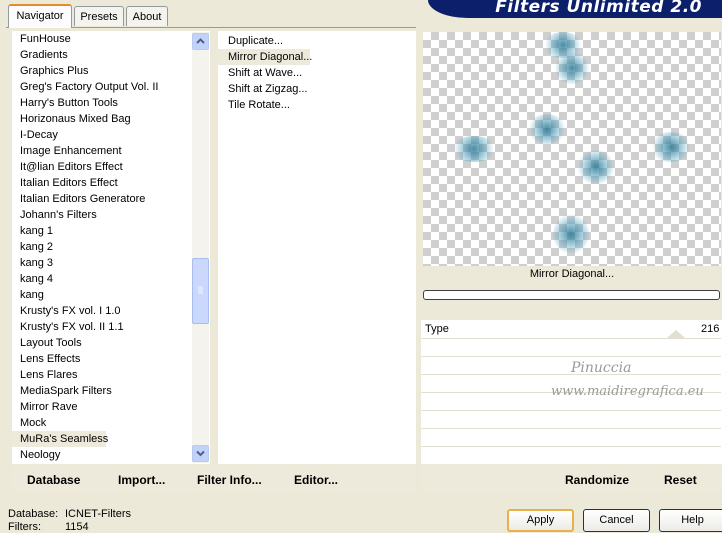 The image size is (722, 533). Describe the element at coordinates (601, 368) in the screenshot. I see `watermark-name: Pinuccia` at that location.